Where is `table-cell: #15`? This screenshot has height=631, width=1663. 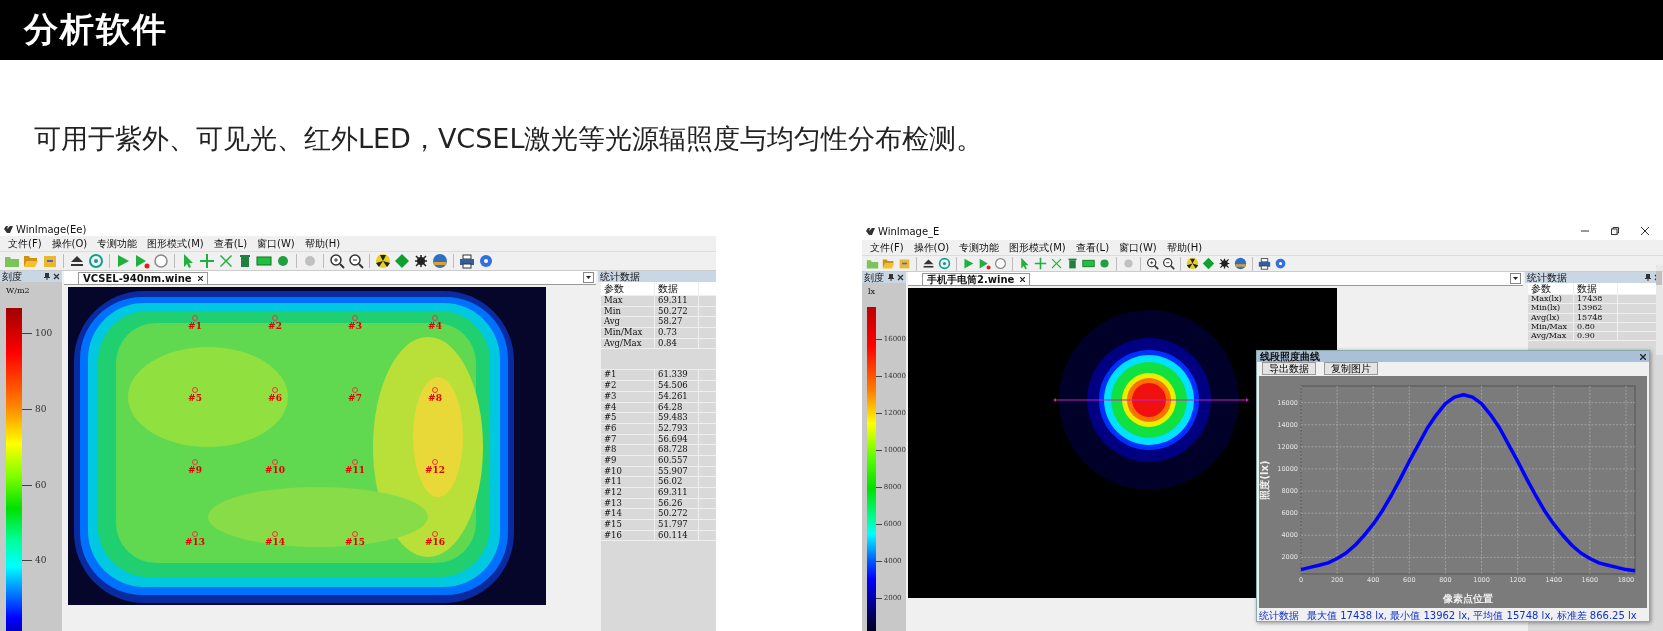 table-cell: #15 is located at coordinates (628, 525).